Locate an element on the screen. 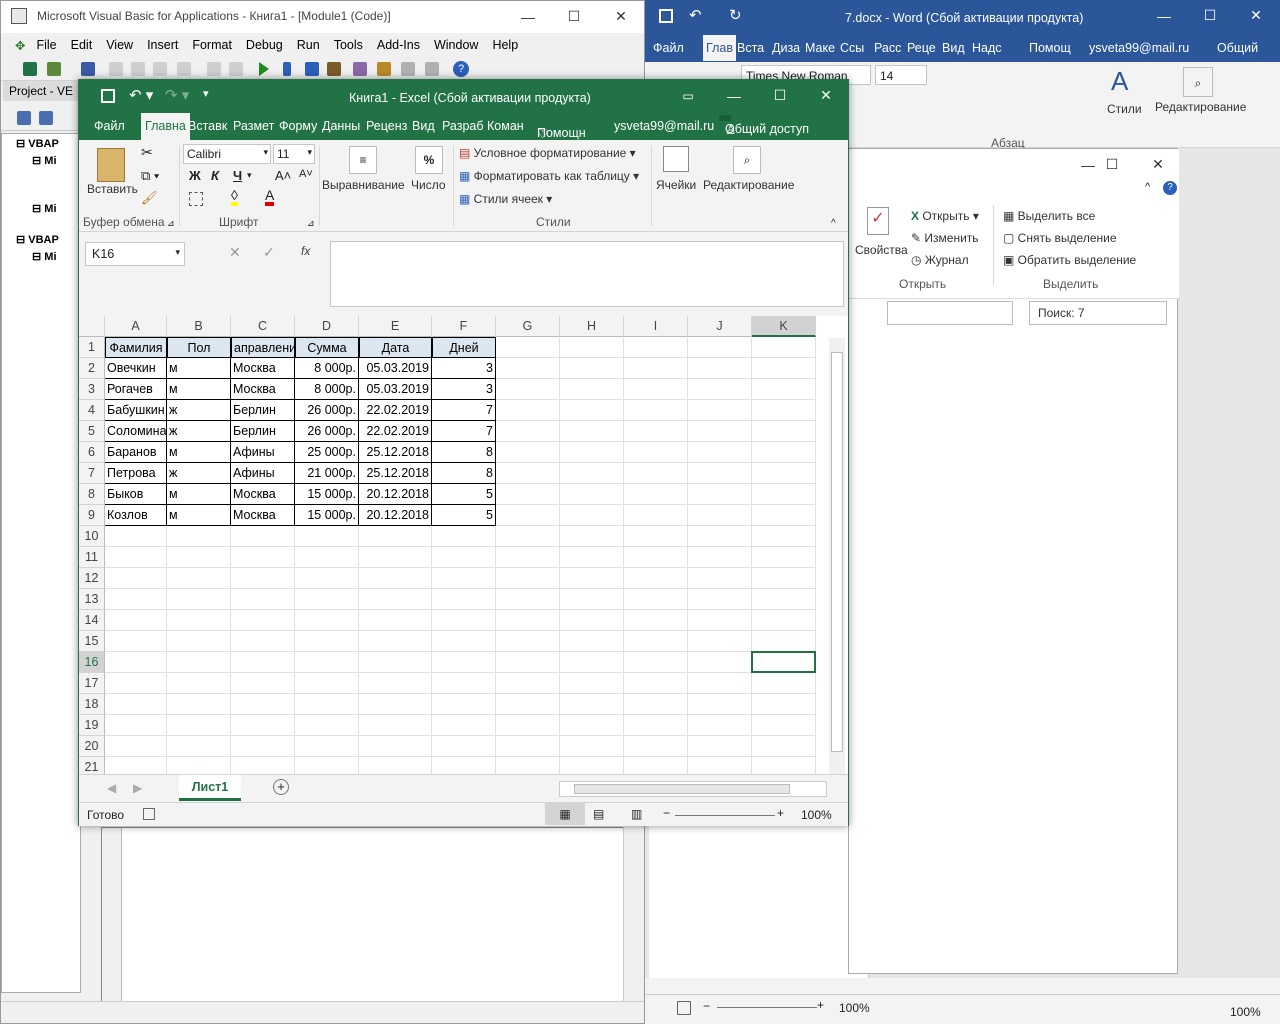 The image size is (1280, 1024). vba-minimize-icon: — is located at coordinates (528, 16).